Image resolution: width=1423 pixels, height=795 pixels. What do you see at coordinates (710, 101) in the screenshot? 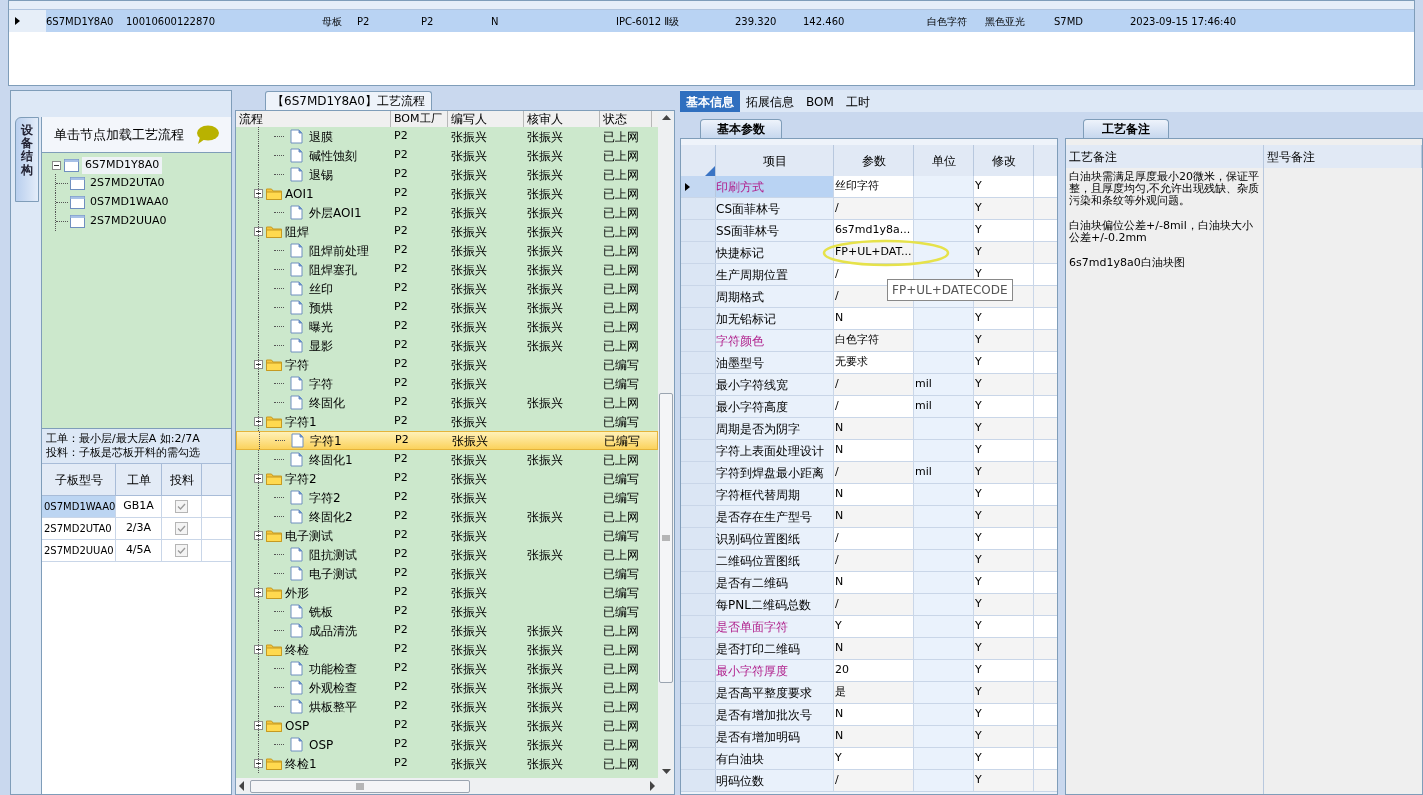
I see `tab: 基本信息` at bounding box center [710, 101].